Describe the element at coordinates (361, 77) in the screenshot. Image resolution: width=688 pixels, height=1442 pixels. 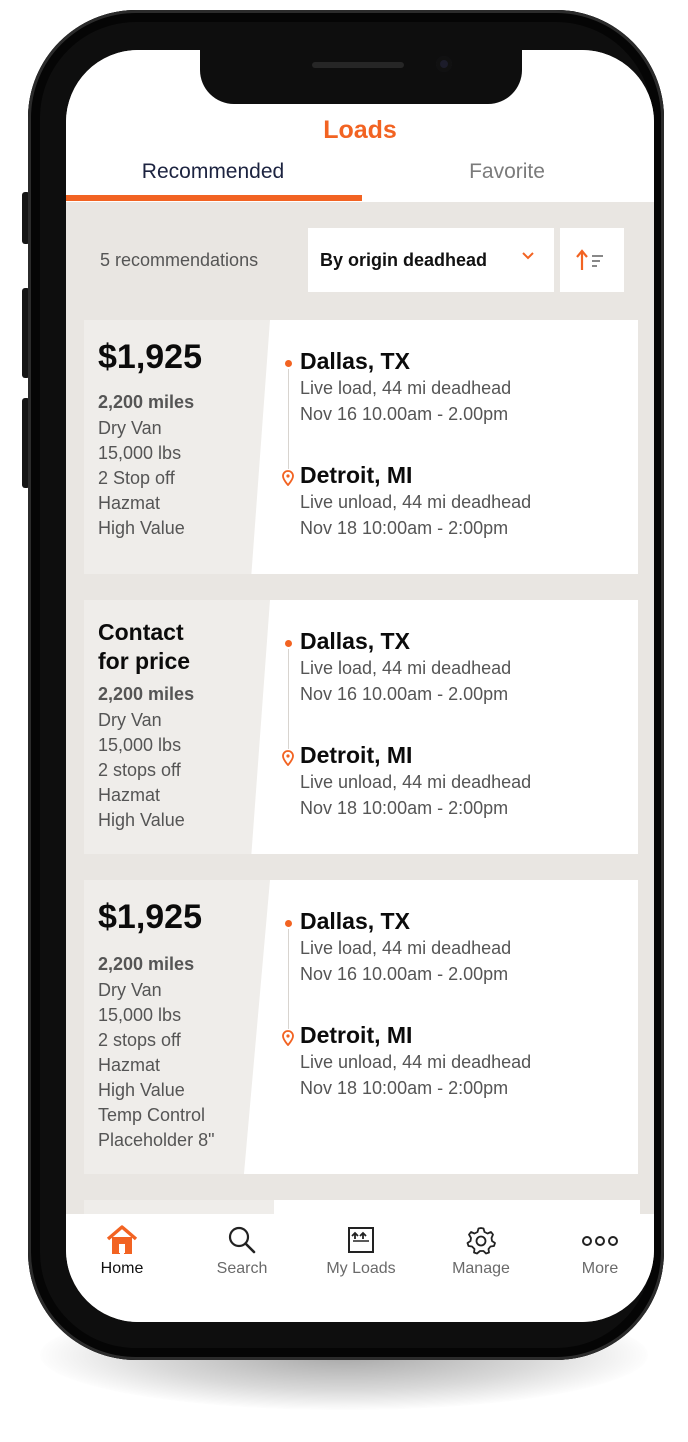
I see `phone-notch` at that location.